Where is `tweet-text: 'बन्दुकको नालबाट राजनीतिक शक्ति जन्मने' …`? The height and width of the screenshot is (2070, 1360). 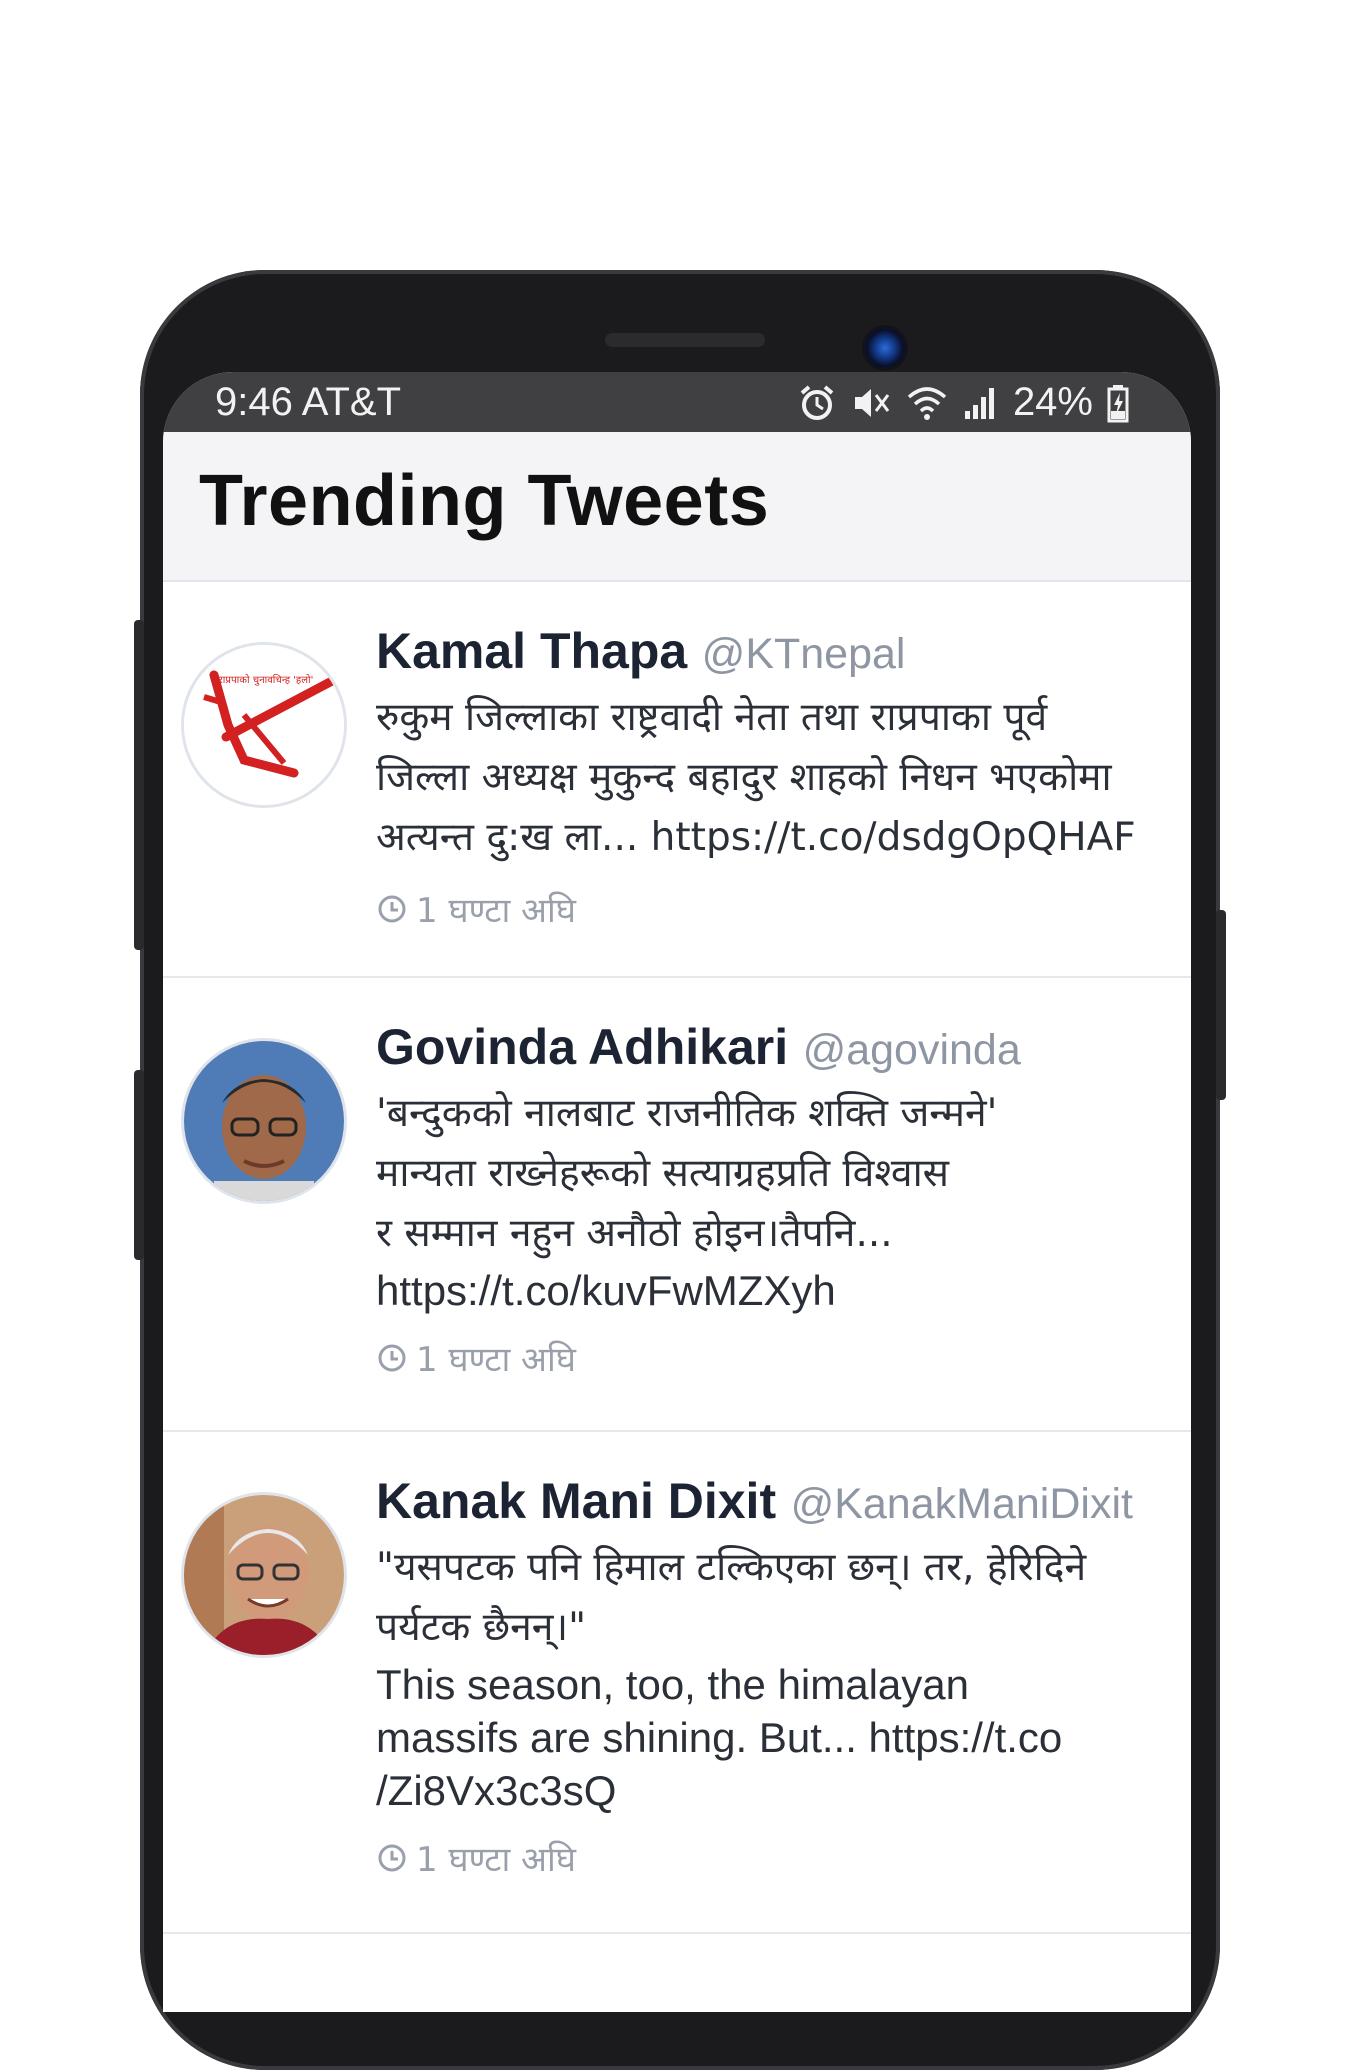
tweet-text: 'बन्दुकको नालबाट राजनीतिक शक्ति जन्मने' … is located at coordinates (687, 1173).